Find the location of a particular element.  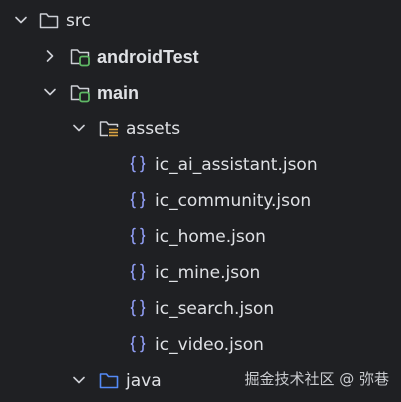

tree-node-label: ic_video.json is located at coordinates (209, 345).